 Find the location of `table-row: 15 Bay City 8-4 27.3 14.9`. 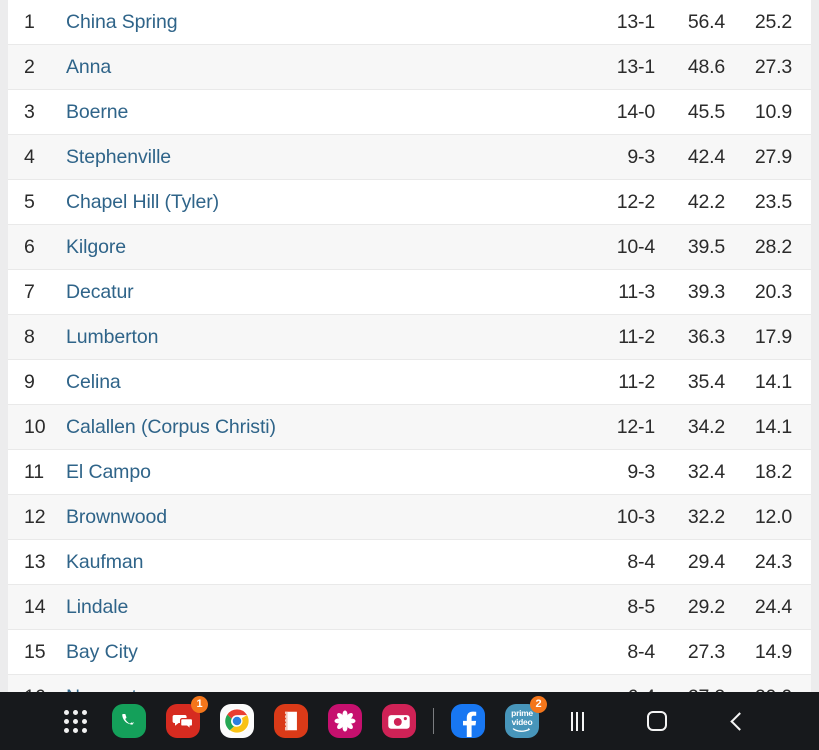

table-row: 15 Bay City 8-4 27.3 14.9 is located at coordinates (409, 652).